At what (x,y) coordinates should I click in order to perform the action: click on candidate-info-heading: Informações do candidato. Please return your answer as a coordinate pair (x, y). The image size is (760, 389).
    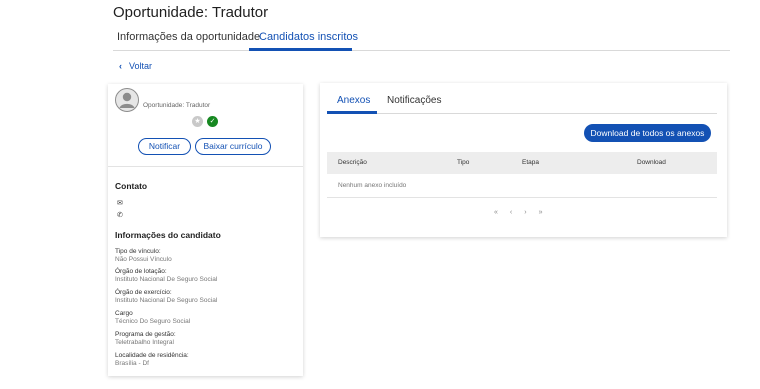
    Looking at the image, I should click on (168, 235).